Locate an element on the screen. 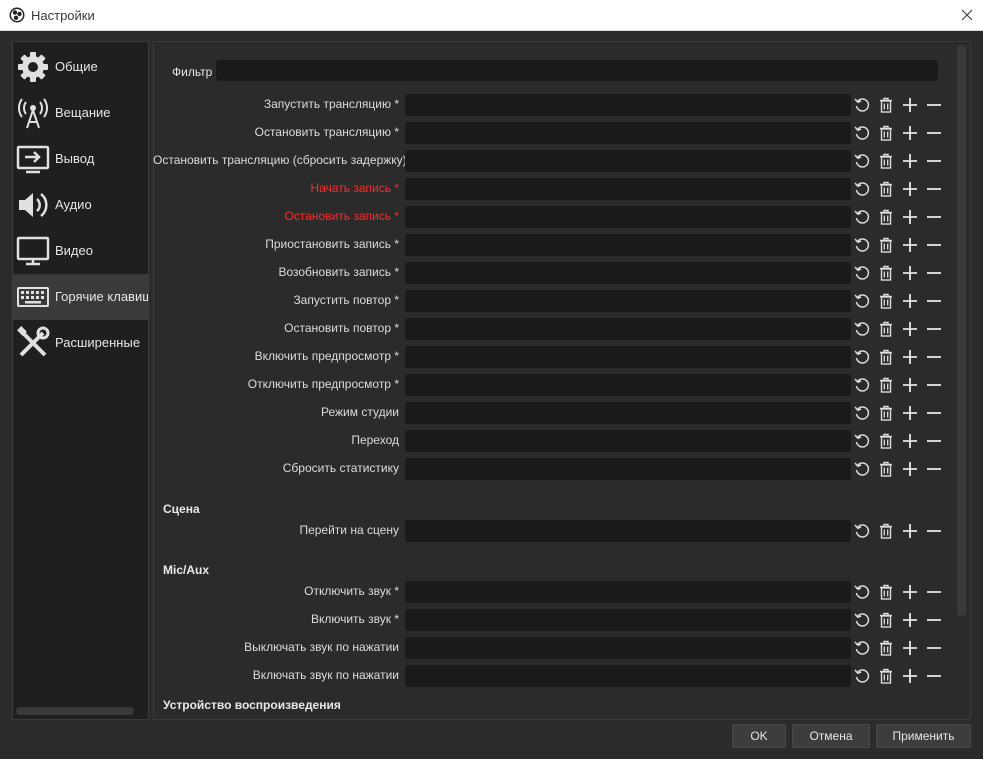  sidebar-item-advanced: Расширенные is located at coordinates (80, 343).